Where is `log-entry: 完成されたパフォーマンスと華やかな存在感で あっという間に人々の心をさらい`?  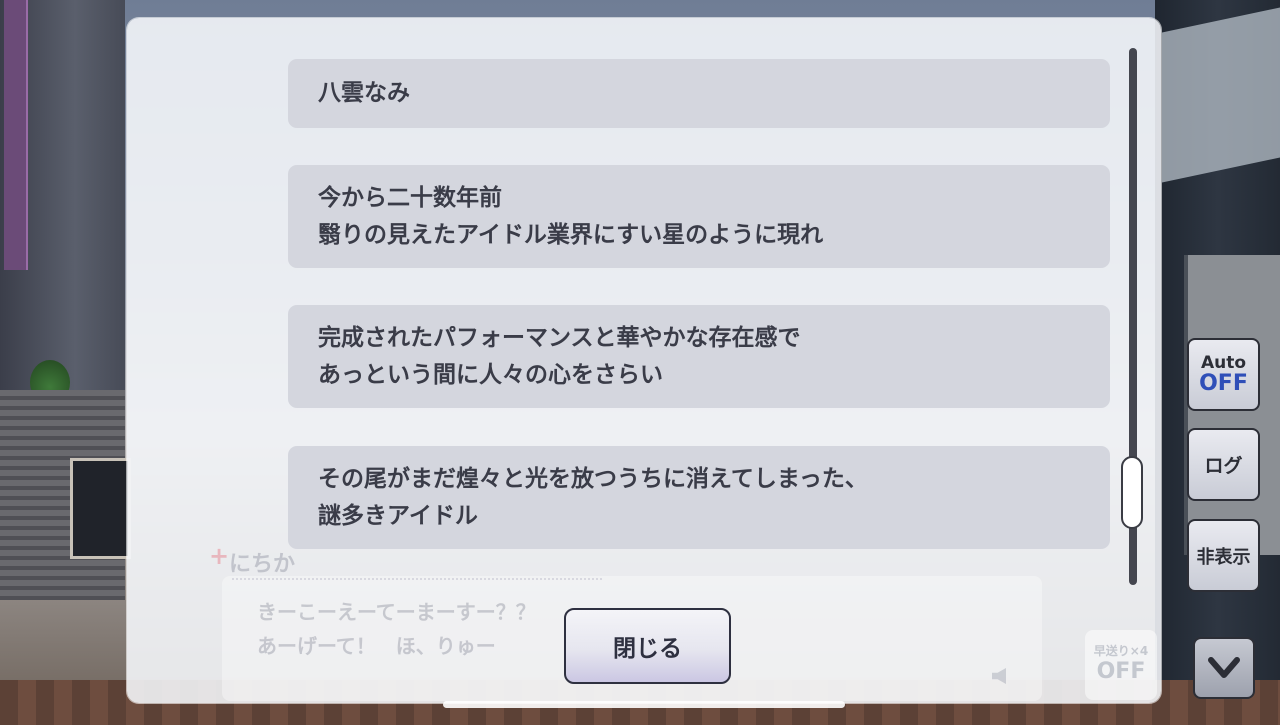
log-entry: 完成されたパフォーマンスと華やかな存在感で あっという間に人々の心をさらい is located at coordinates (699, 356).